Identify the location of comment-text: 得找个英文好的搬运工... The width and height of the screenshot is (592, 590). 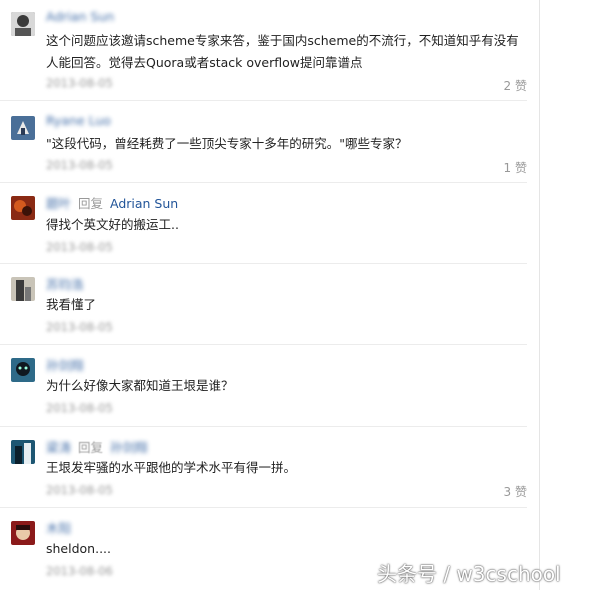
(112, 224).